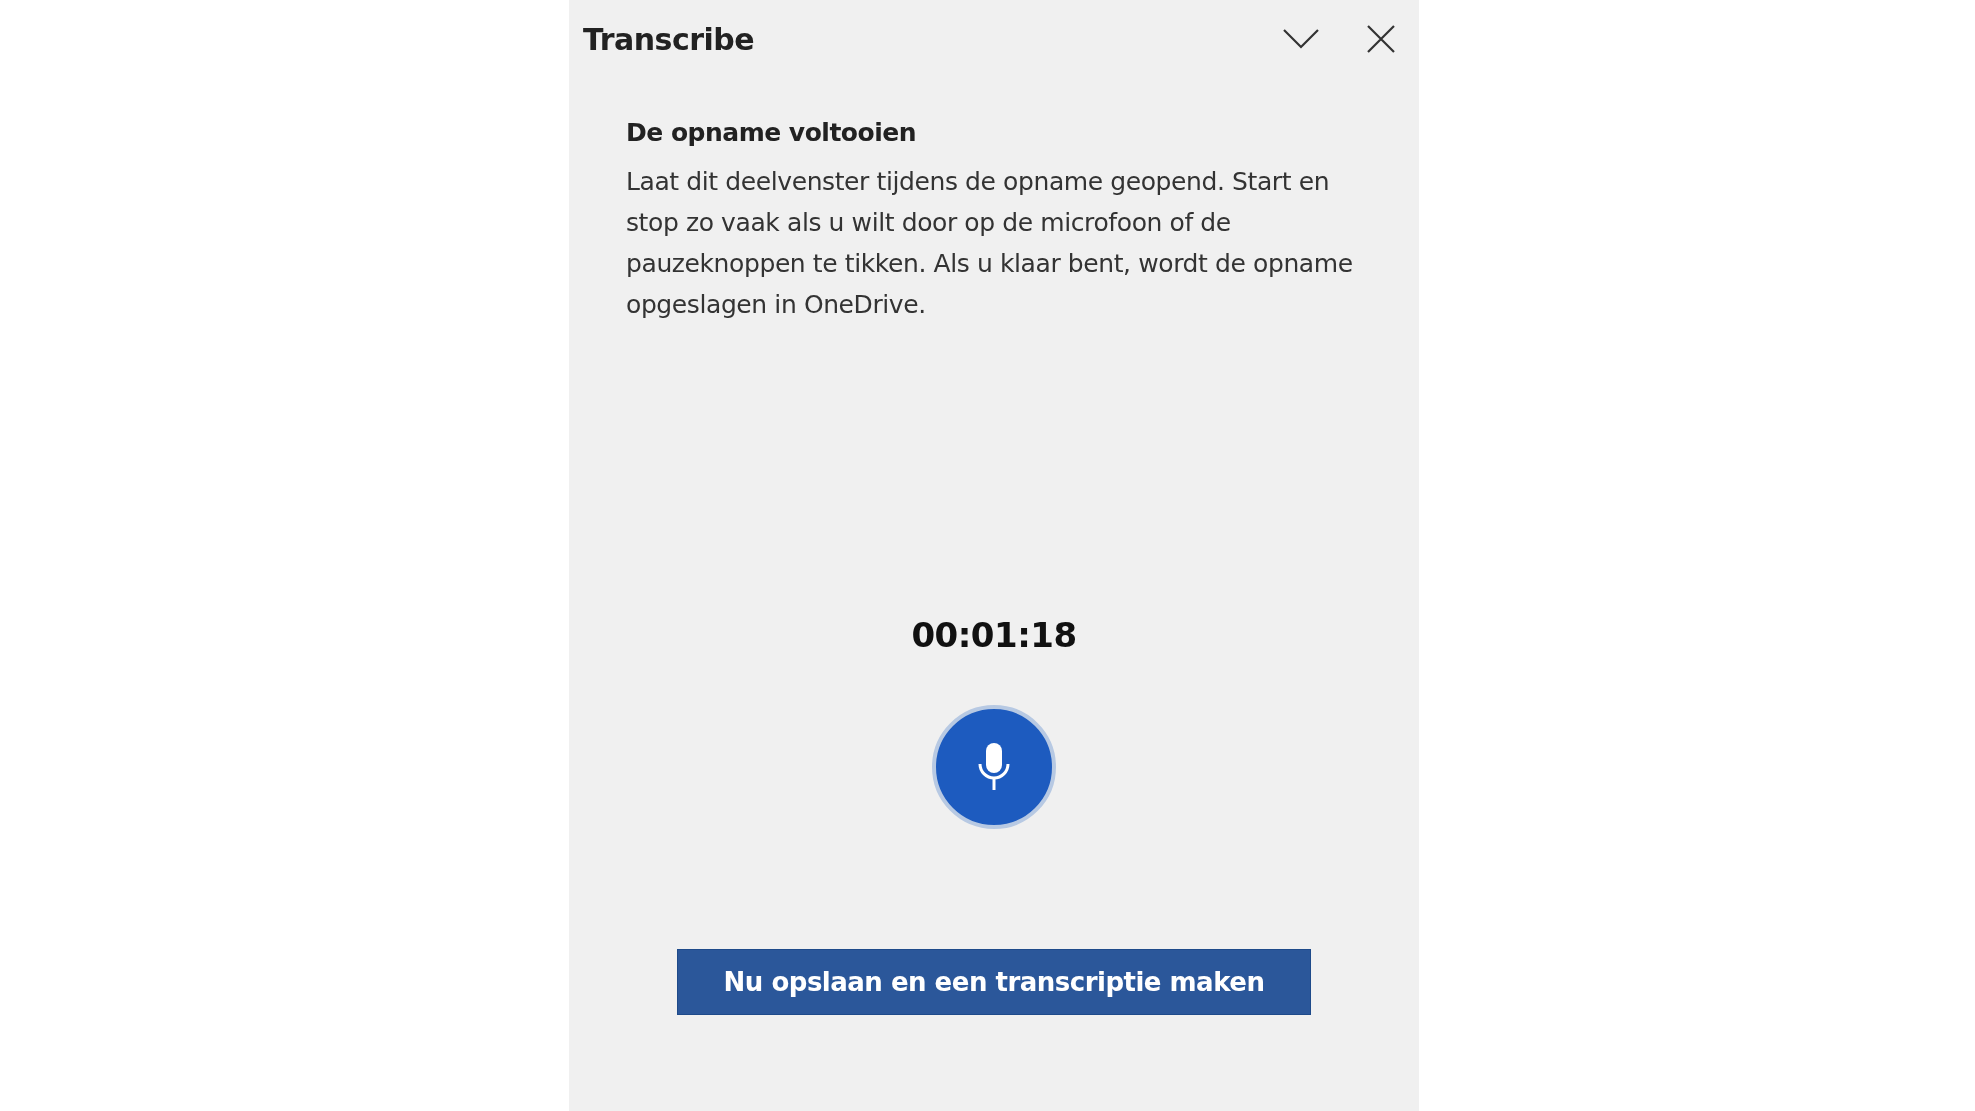  I want to click on recording-timer: 00:01:18, so click(994, 635).